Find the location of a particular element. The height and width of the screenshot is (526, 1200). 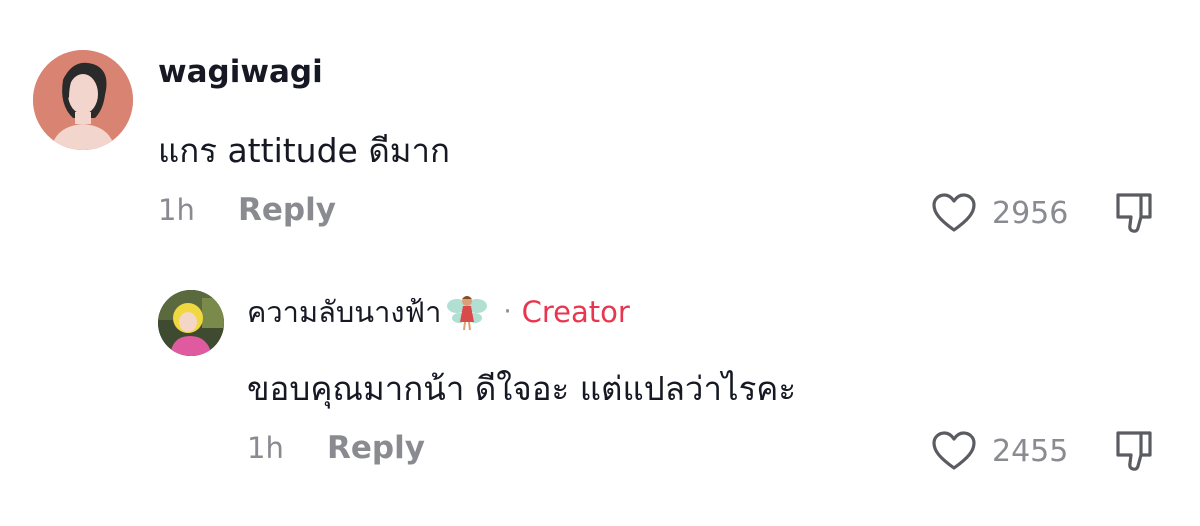

comment-like-count: 2956 is located at coordinates (1030, 213).